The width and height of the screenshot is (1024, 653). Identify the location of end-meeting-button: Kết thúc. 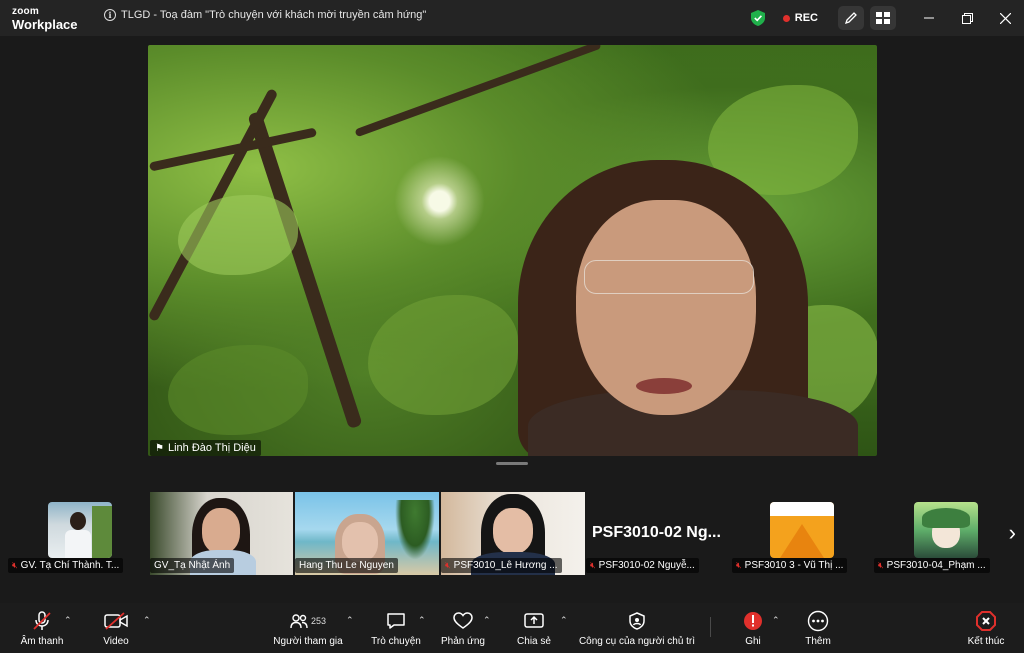
(986, 628).